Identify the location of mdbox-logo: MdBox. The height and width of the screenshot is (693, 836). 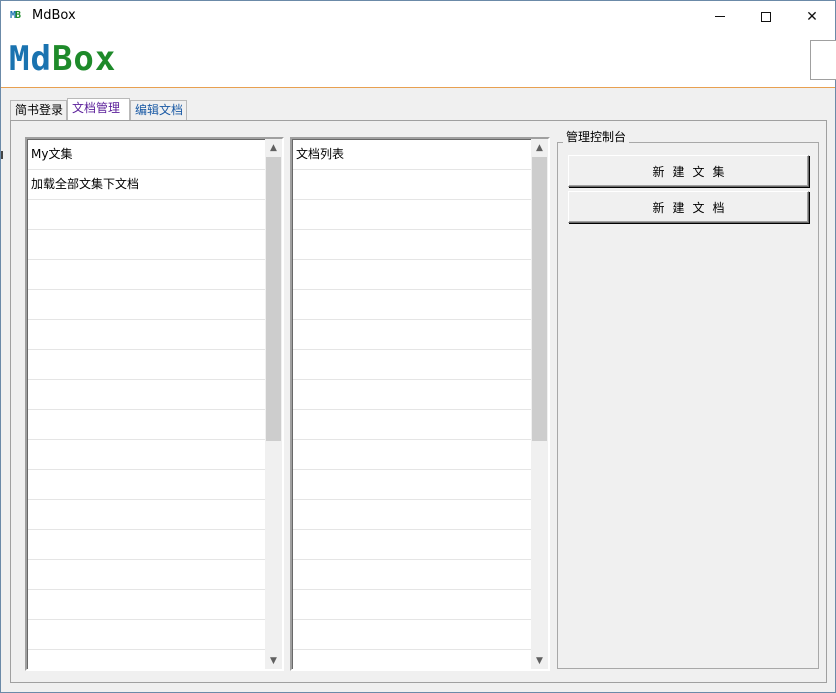
(63, 59).